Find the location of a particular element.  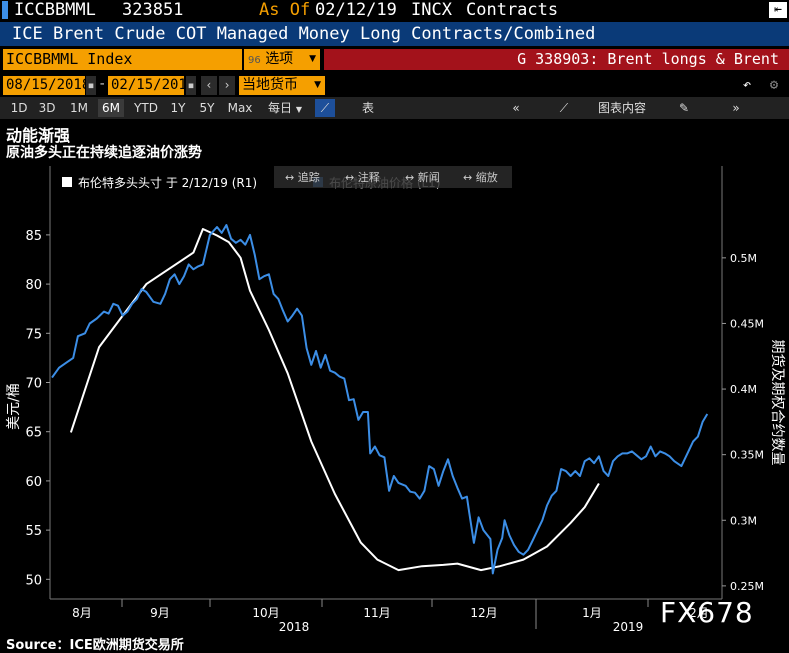

year-label-2019: 2019 is located at coordinates (628, 627).